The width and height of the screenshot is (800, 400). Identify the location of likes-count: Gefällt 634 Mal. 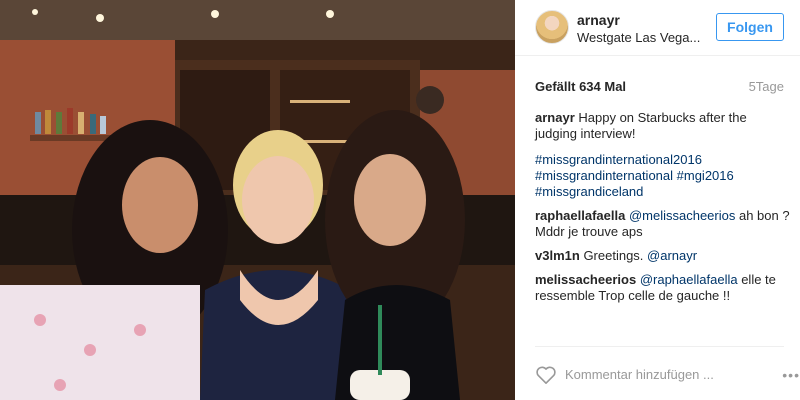
(580, 86).